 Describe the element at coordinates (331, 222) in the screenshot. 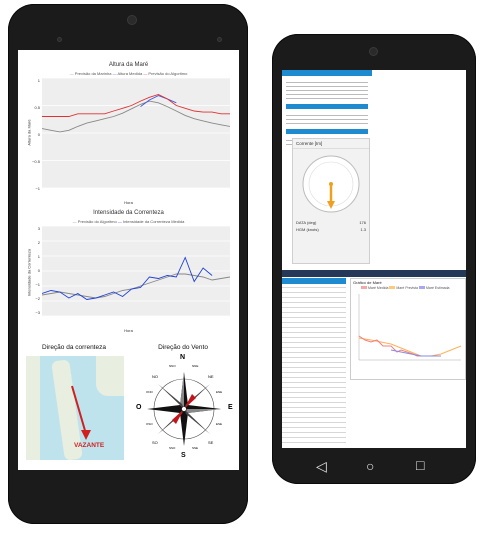

I see `gauge-row: DATA (deg) 176` at that location.